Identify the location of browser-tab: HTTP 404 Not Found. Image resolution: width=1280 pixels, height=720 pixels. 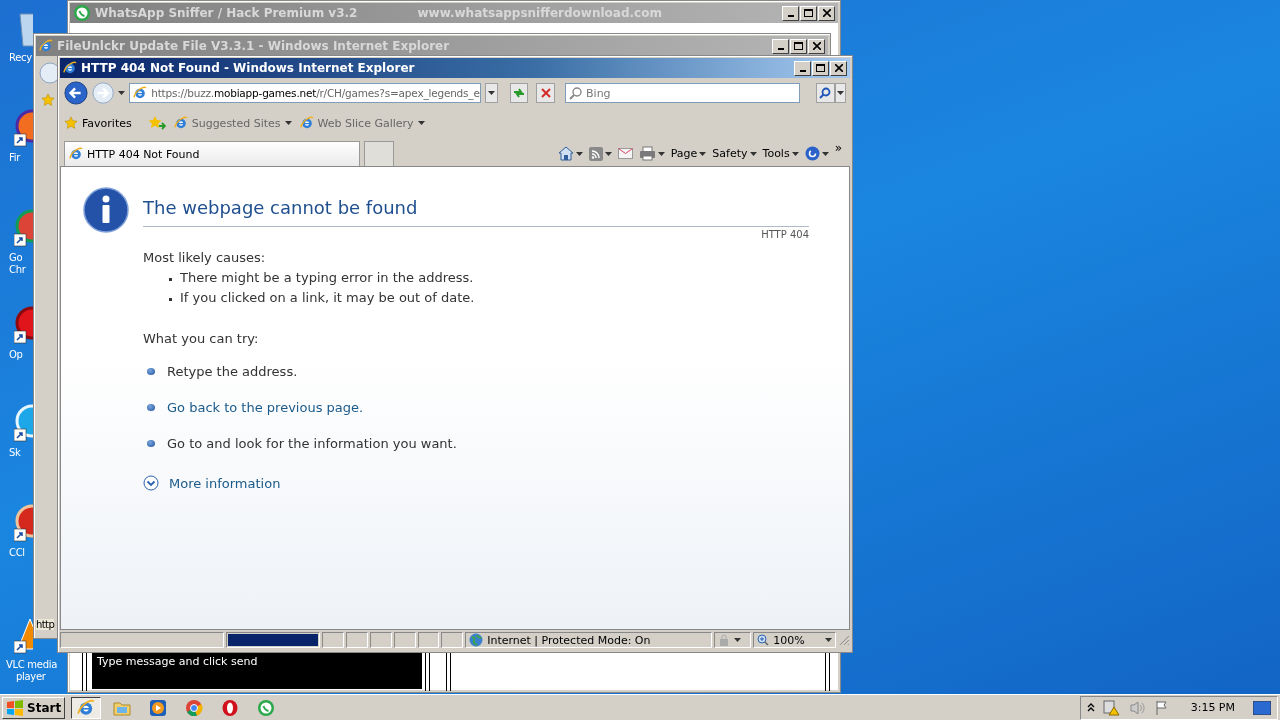
(212, 153).